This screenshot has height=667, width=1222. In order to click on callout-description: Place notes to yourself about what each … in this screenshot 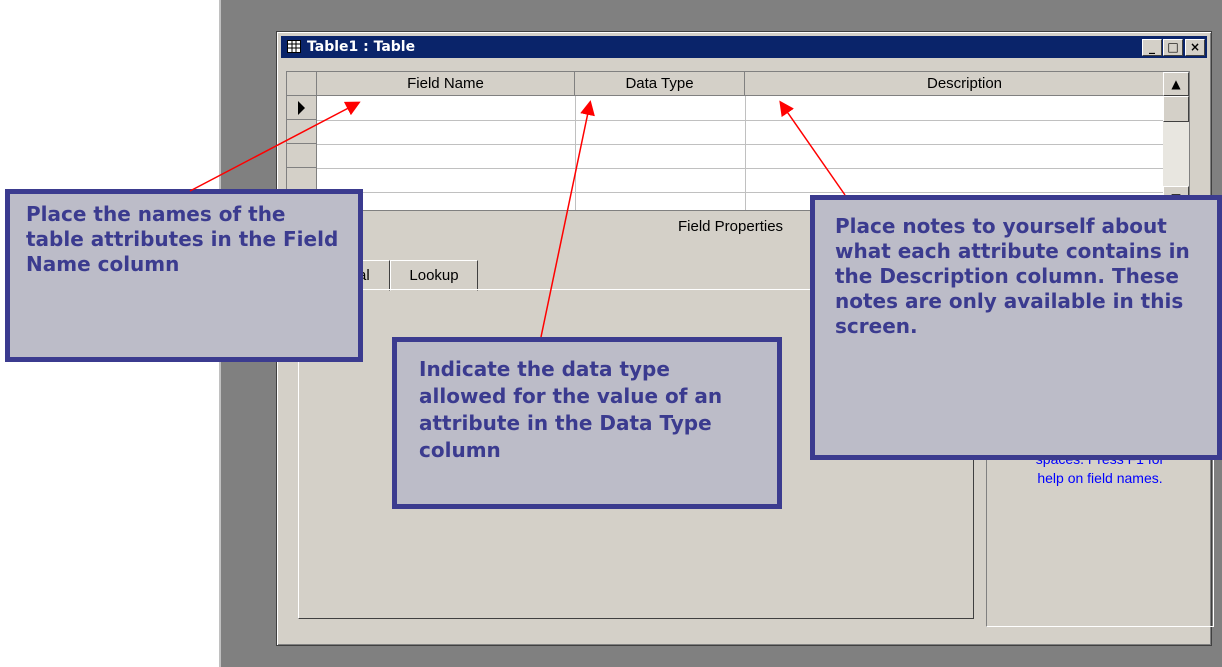, I will do `click(1016, 327)`.